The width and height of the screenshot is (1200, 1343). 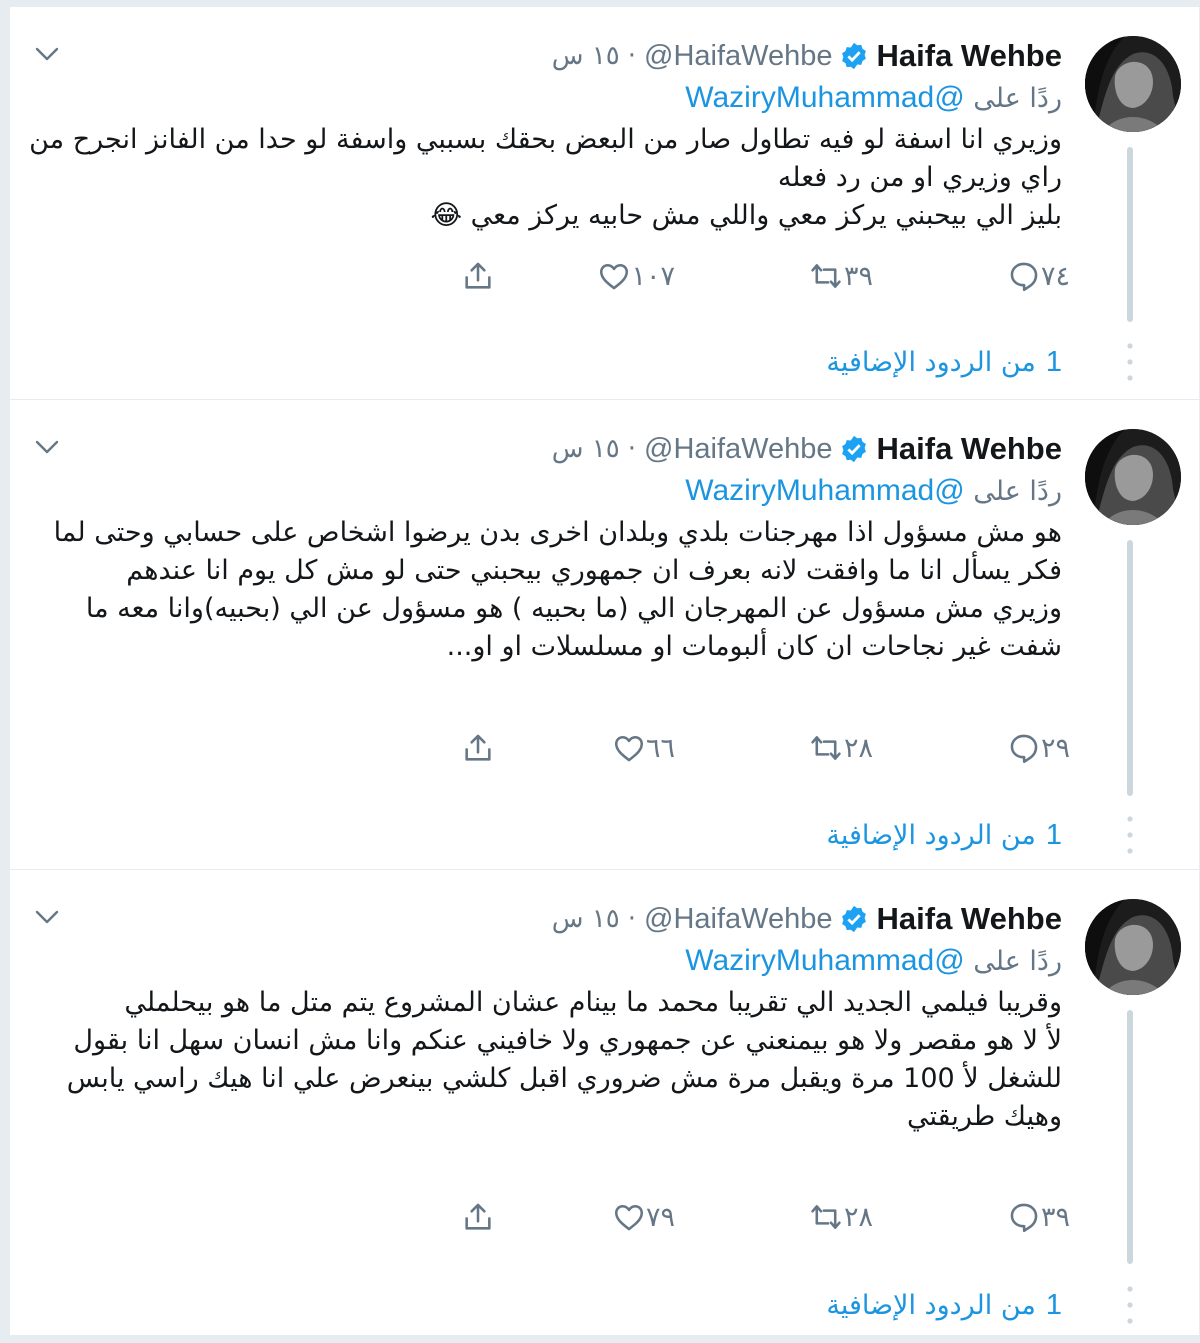 I want to click on reply-button: ٢٩, so click(x=1043, y=748).